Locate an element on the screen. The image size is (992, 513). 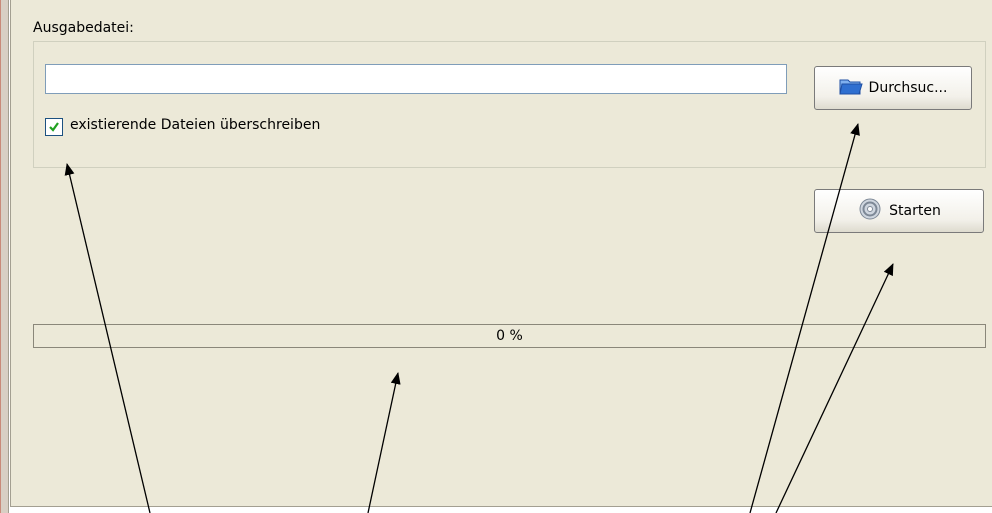
start-button-label: Starten is located at coordinates (915, 211).